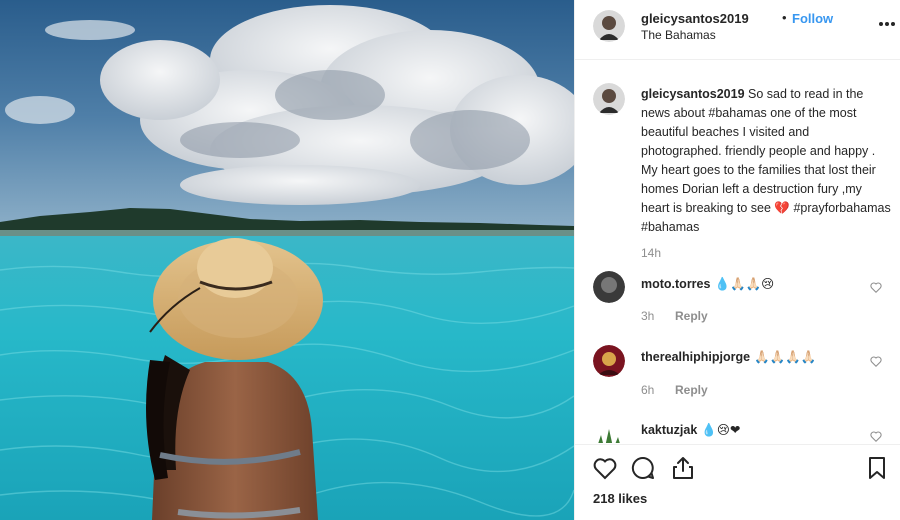 This screenshot has width=900, height=520. What do you see at coordinates (737, 303) in the screenshot?
I see `comment-item: moto.torres 💧🙏🏻🙏🏻😢 3h Reply` at bounding box center [737, 303].